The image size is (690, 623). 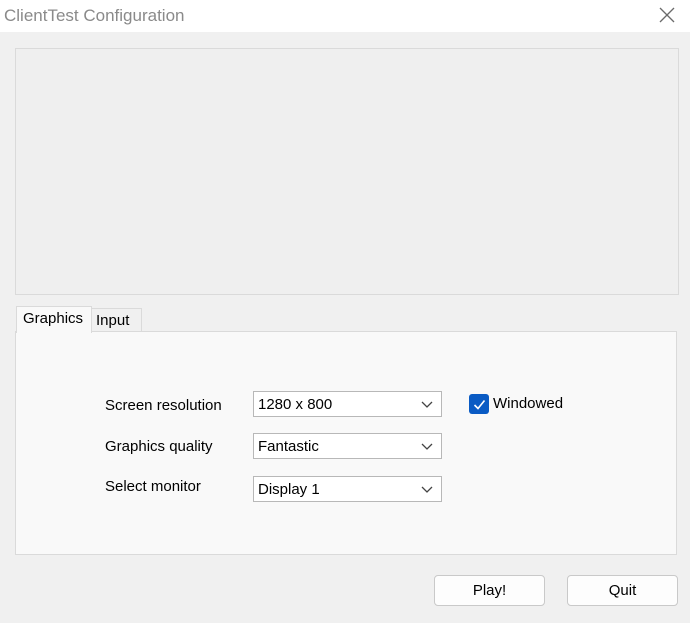 I want to click on quit-button: Quit, so click(x=622, y=590).